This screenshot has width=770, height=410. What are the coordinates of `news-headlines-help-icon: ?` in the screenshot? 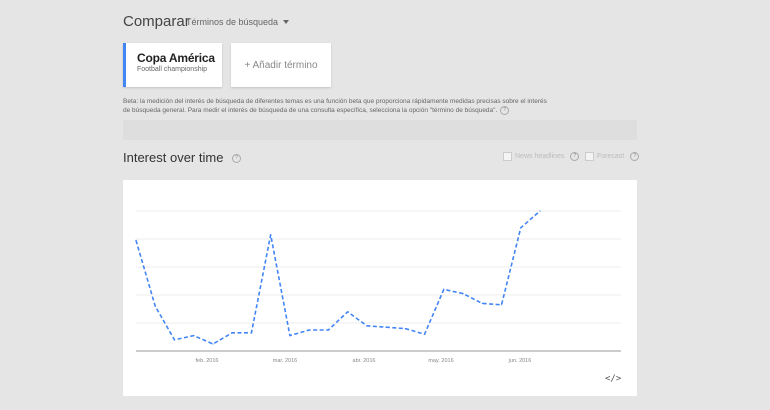 It's located at (575, 156).